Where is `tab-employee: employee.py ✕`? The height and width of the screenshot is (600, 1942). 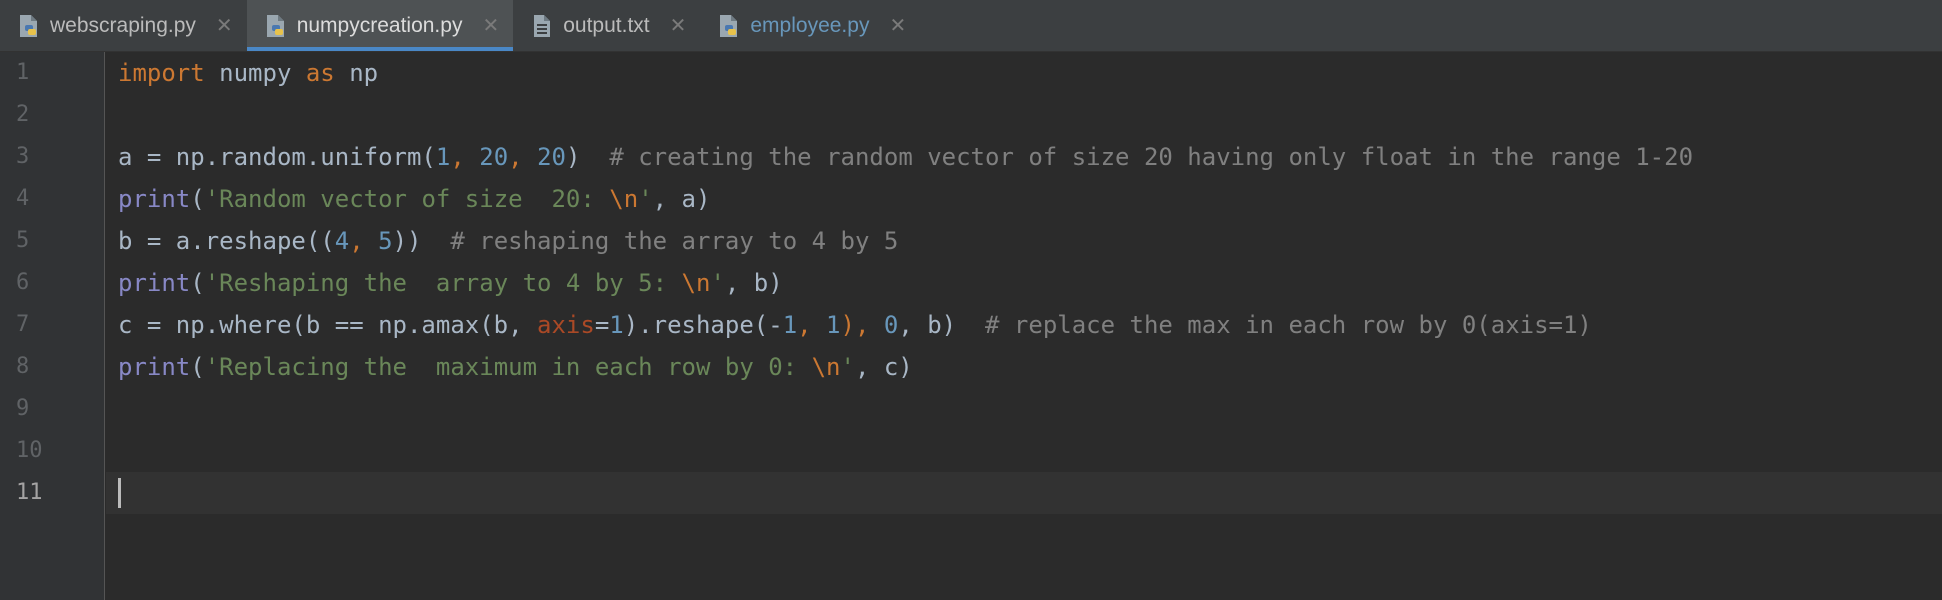 tab-employee: employee.py ✕ is located at coordinates (810, 25).